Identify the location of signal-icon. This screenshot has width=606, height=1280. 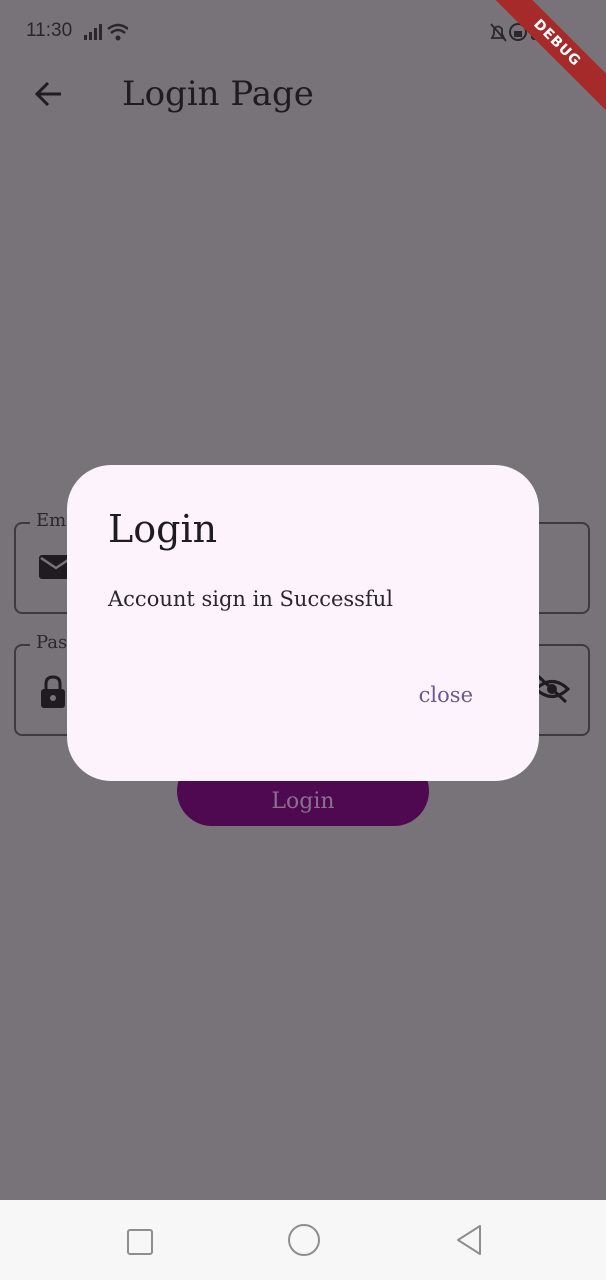
(93, 32).